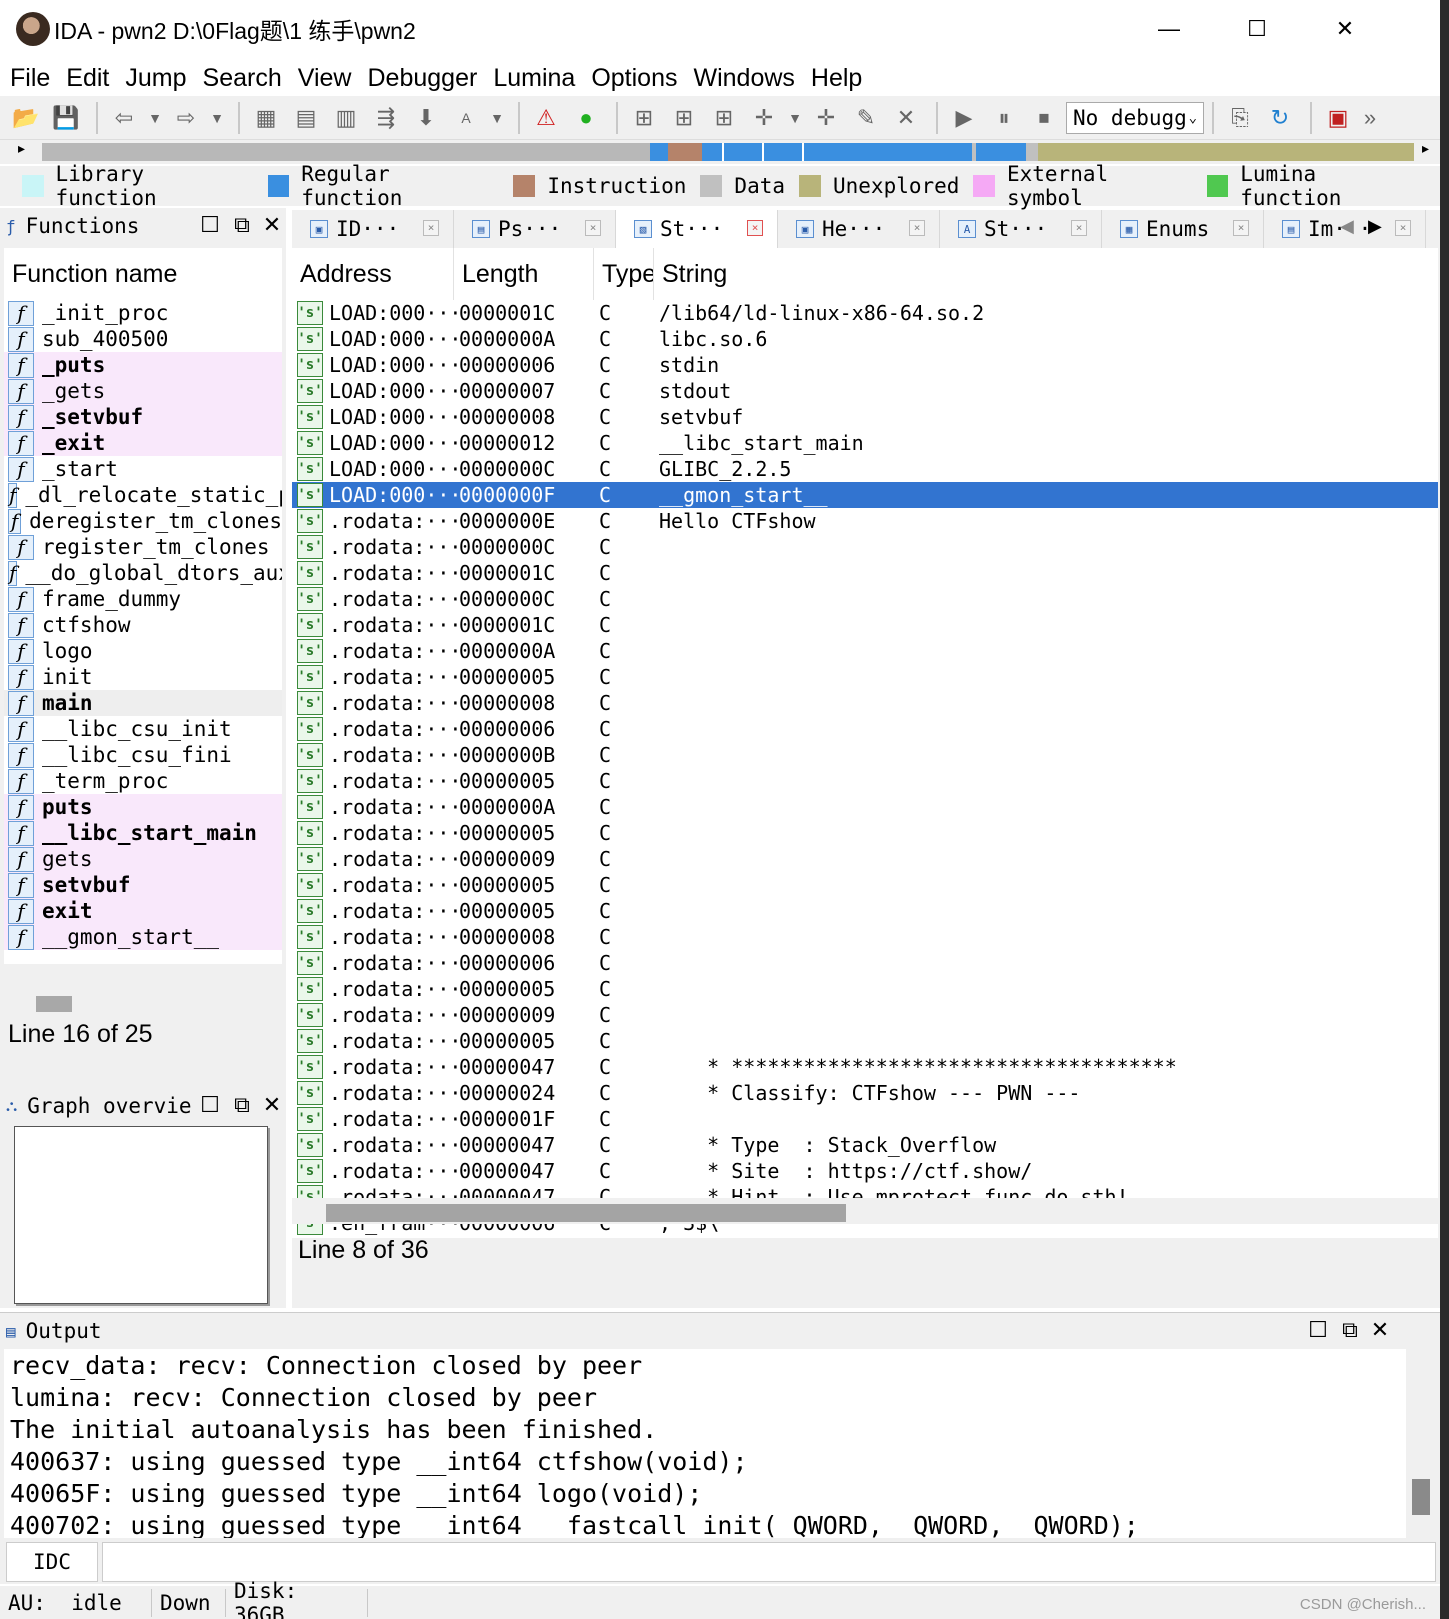  What do you see at coordinates (836, 78) in the screenshot?
I see `menu-help: Help` at bounding box center [836, 78].